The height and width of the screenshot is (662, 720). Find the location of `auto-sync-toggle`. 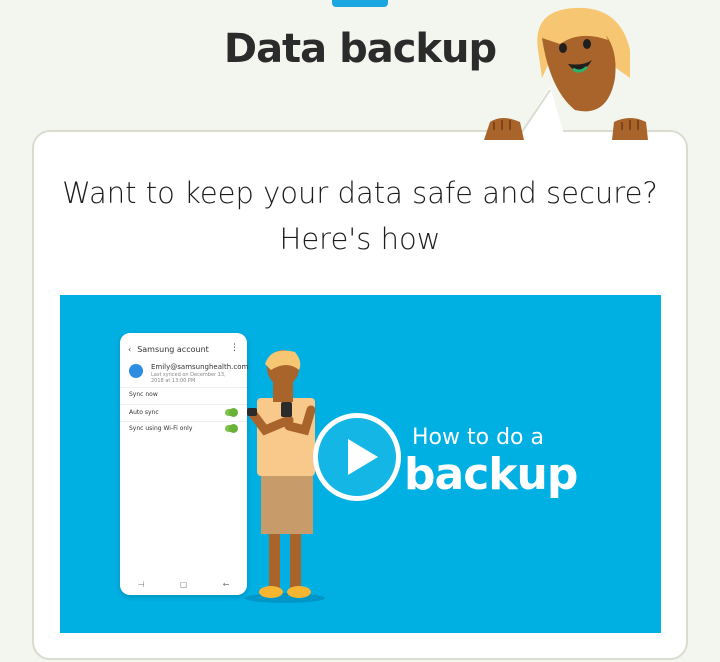

auto-sync-toggle is located at coordinates (231, 412).